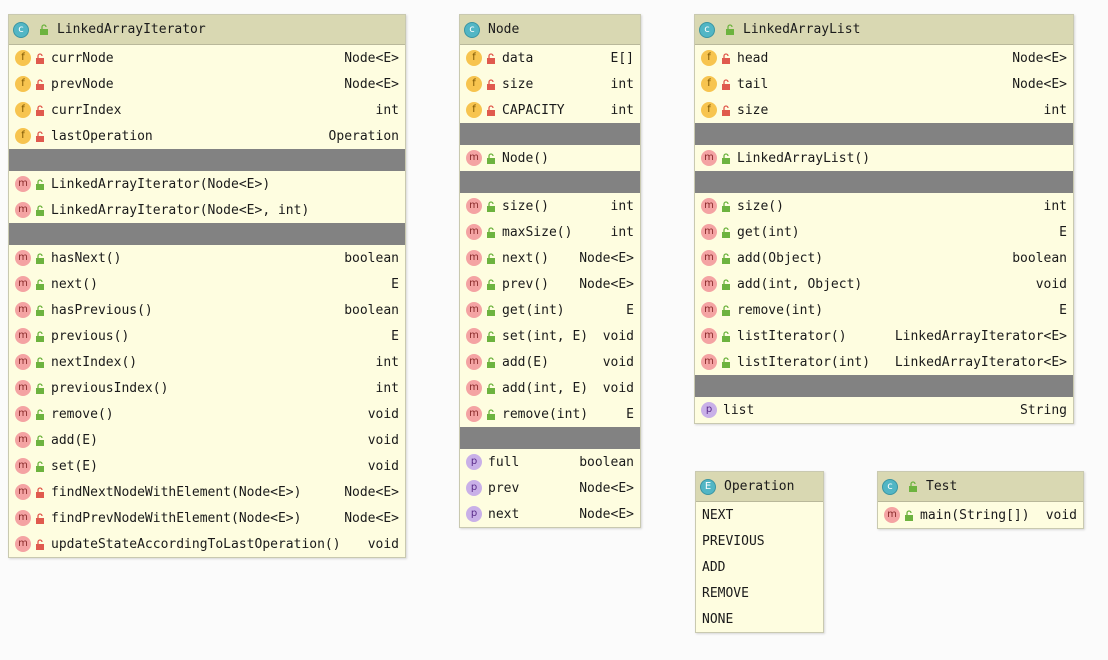 The width and height of the screenshot is (1108, 660). What do you see at coordinates (884, 284) in the screenshot?
I see `method-row: m add(int, Object) void` at bounding box center [884, 284].